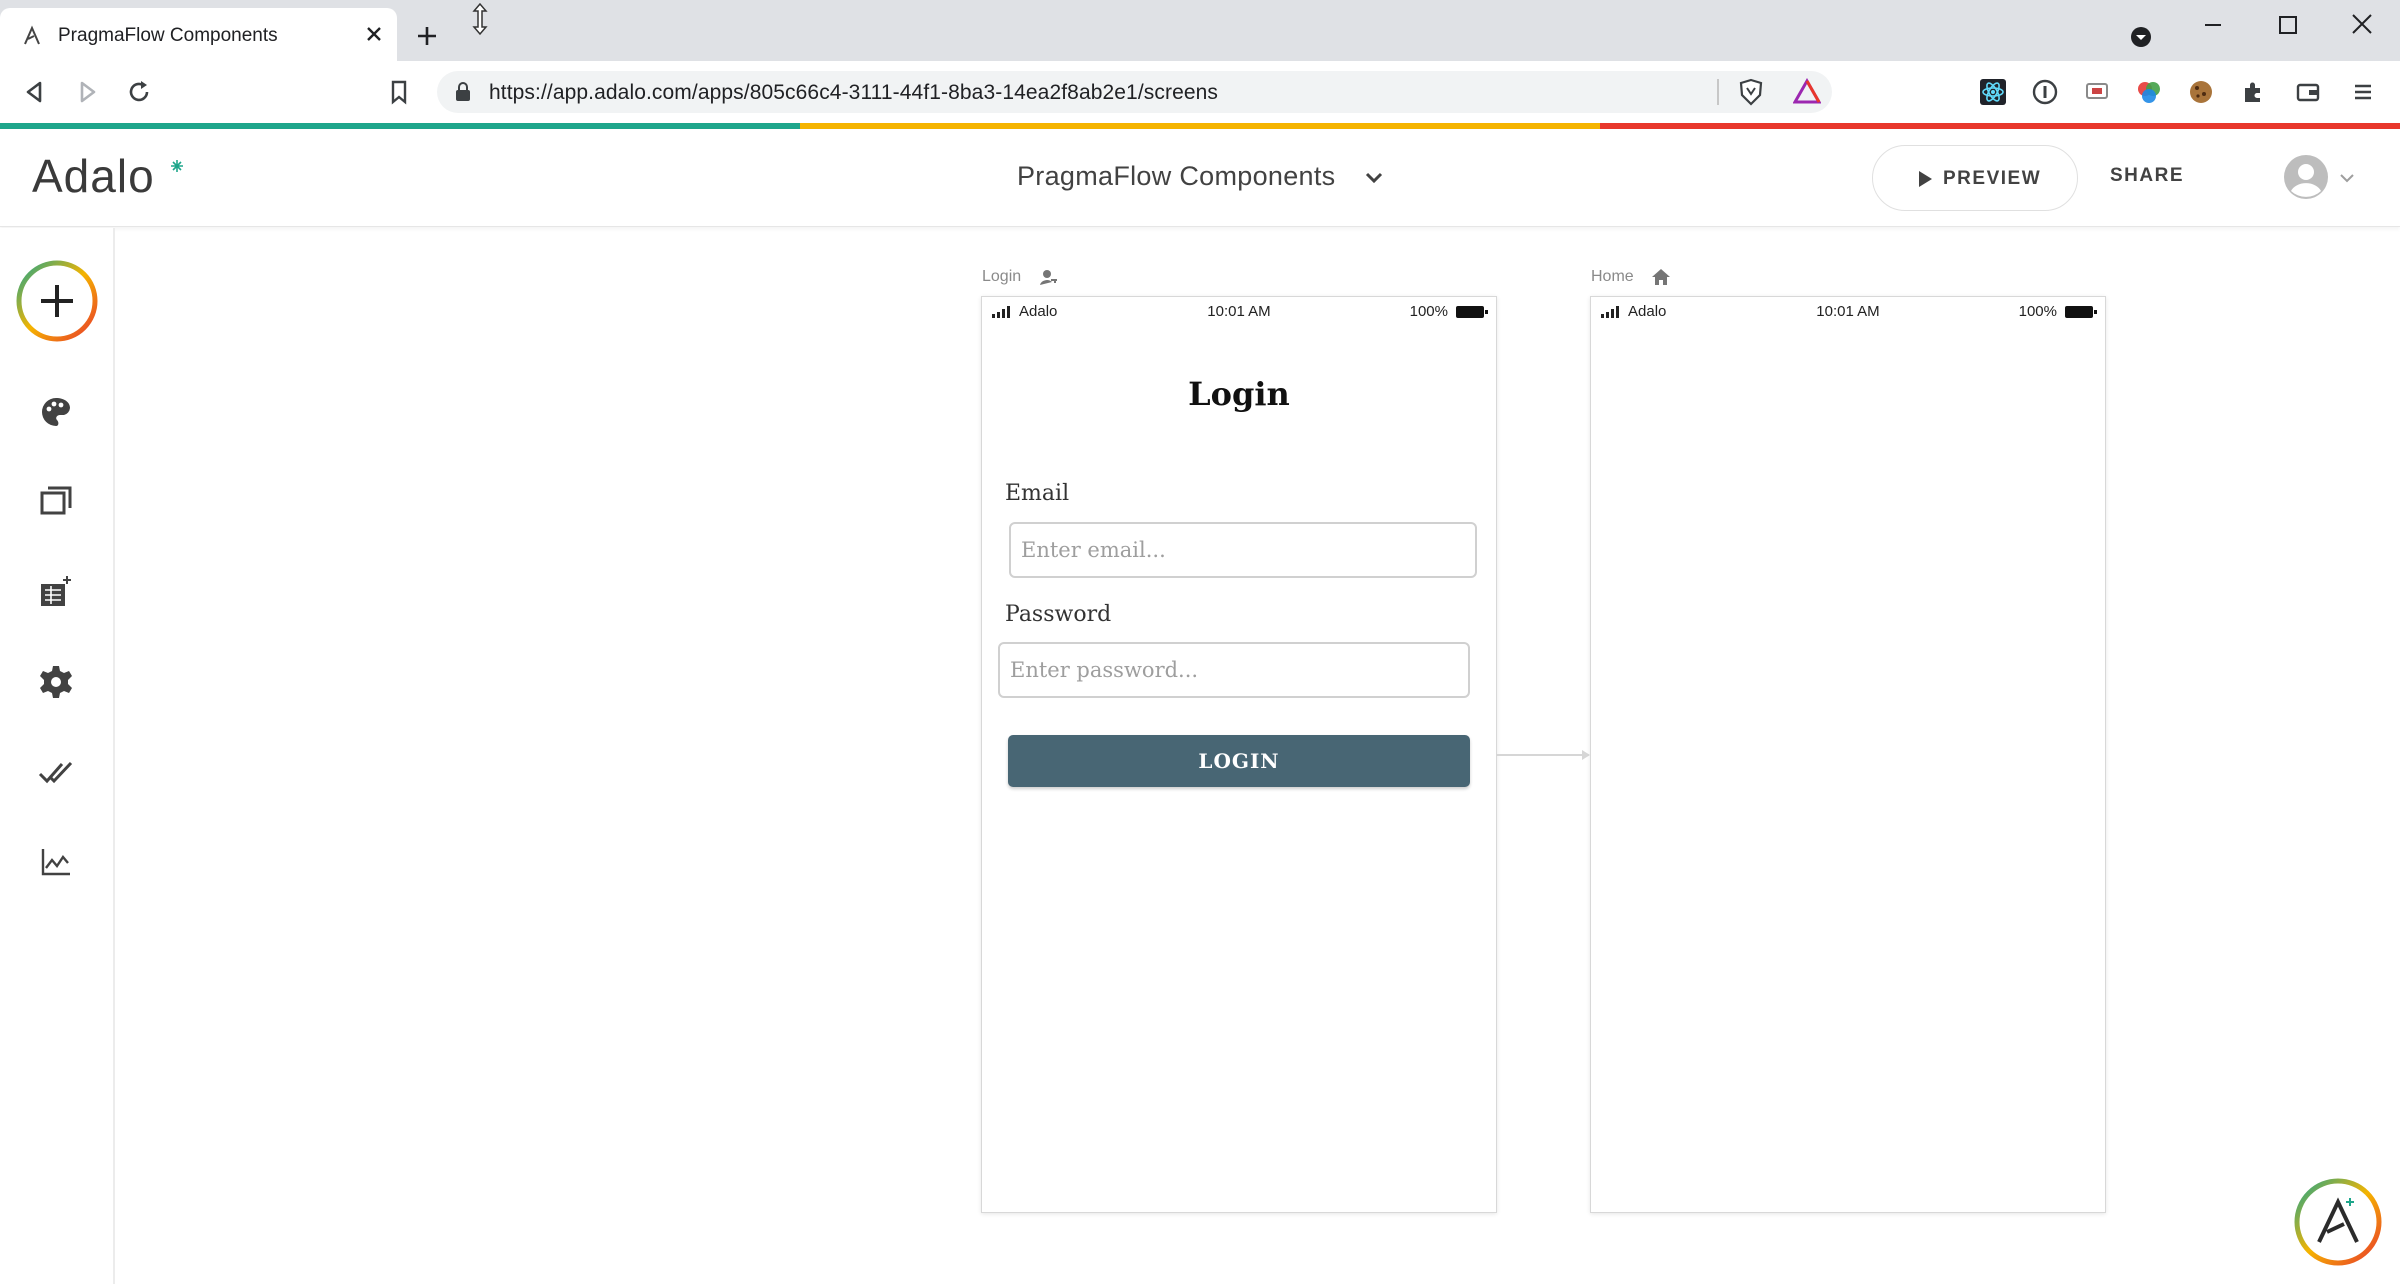 The width and height of the screenshot is (2400, 1284). I want to click on tab-search-icon, so click(2141, 37).